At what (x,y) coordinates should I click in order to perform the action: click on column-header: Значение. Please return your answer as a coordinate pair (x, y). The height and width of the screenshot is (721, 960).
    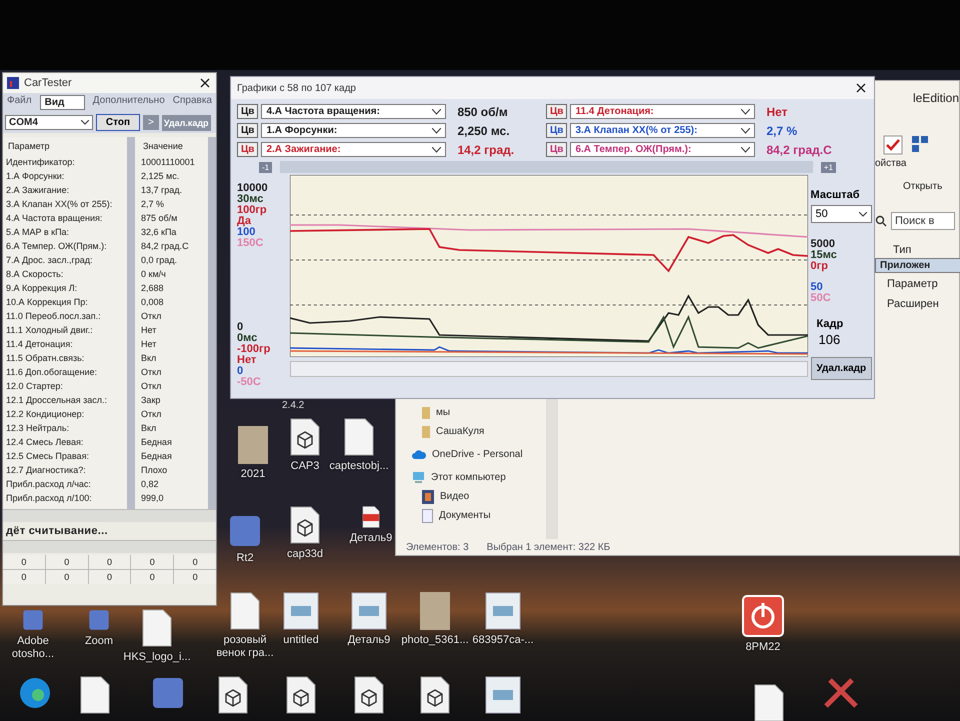
    Looking at the image, I should click on (163, 146).